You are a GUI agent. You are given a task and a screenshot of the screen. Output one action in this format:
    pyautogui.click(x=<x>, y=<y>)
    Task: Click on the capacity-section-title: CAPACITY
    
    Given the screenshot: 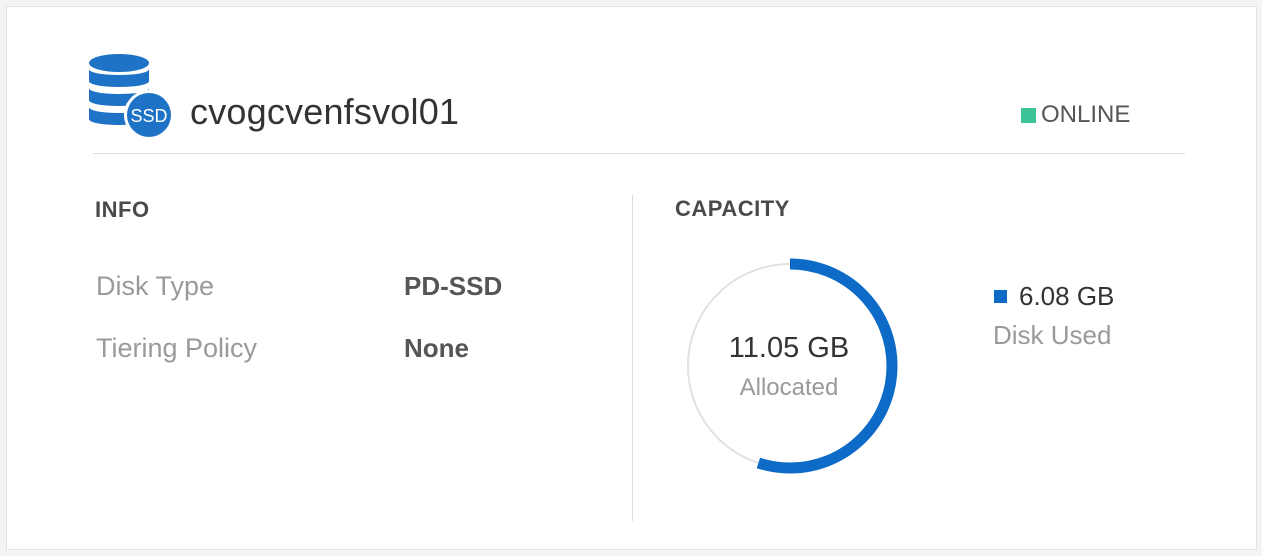 What is the action you would take?
    pyautogui.click(x=732, y=208)
    